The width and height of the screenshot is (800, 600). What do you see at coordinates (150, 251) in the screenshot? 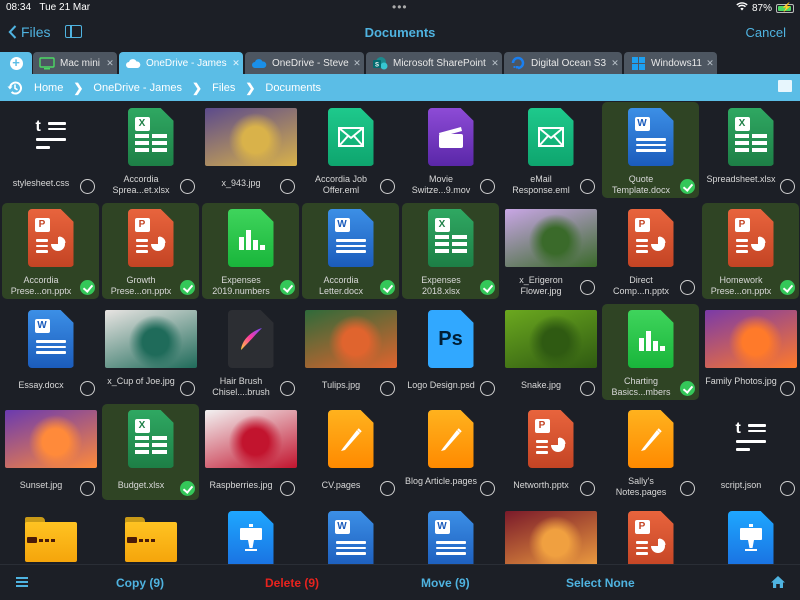
I see `file-item: P Growth Prese...on.pptx` at bounding box center [150, 251].